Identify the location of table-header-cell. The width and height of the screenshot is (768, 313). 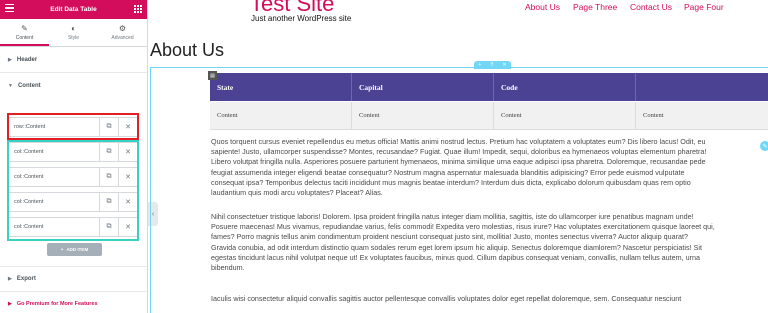
(702, 87).